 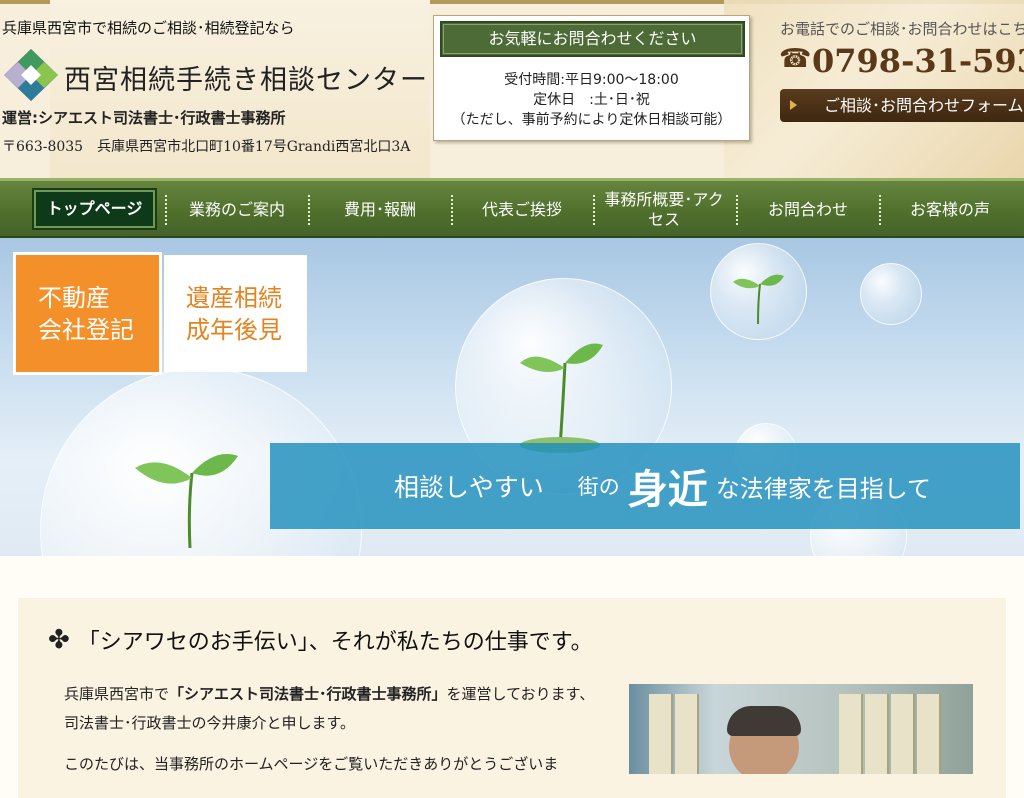 I want to click on street-address: 兵庫県西宮市北口町10番17号Grandi西宮北口3A, so click(x=254, y=147).